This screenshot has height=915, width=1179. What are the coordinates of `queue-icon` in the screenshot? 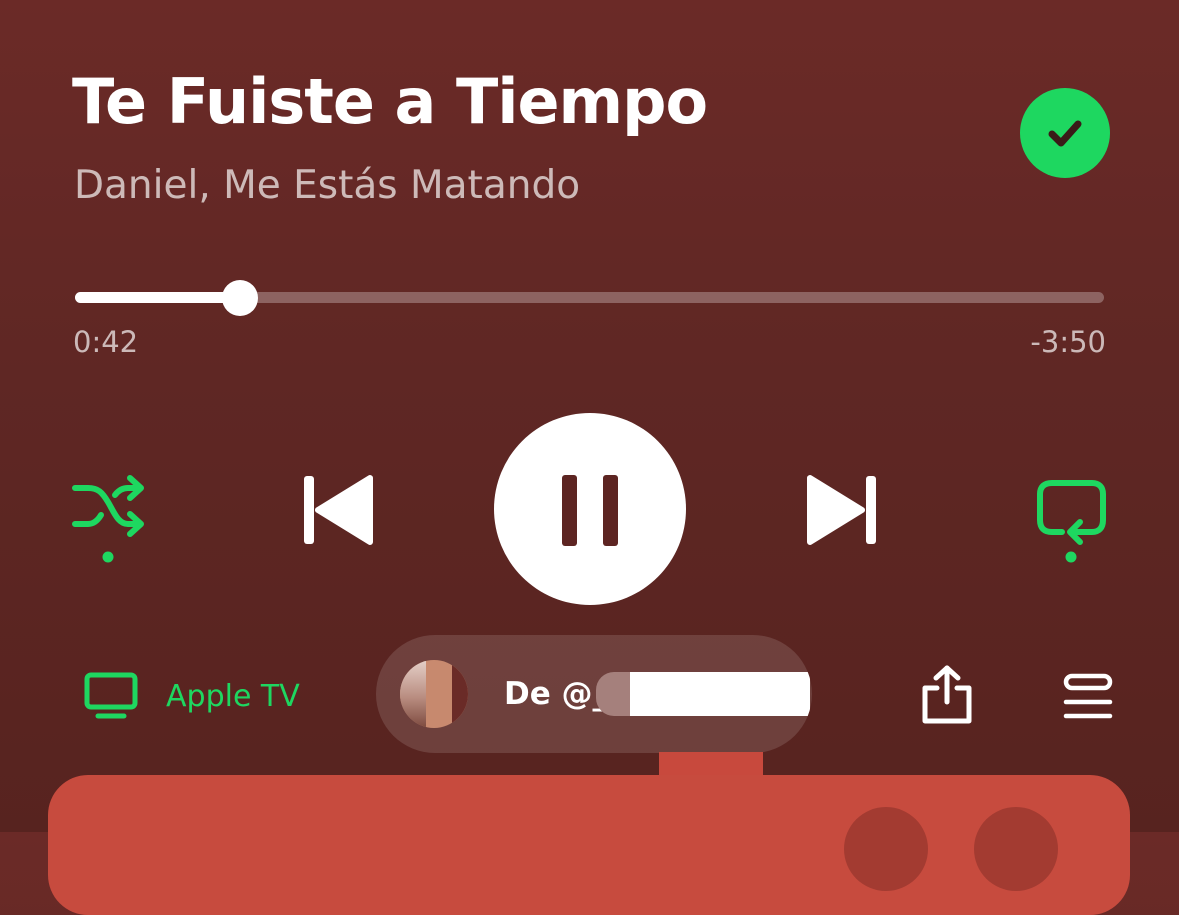 It's located at (1088, 696).